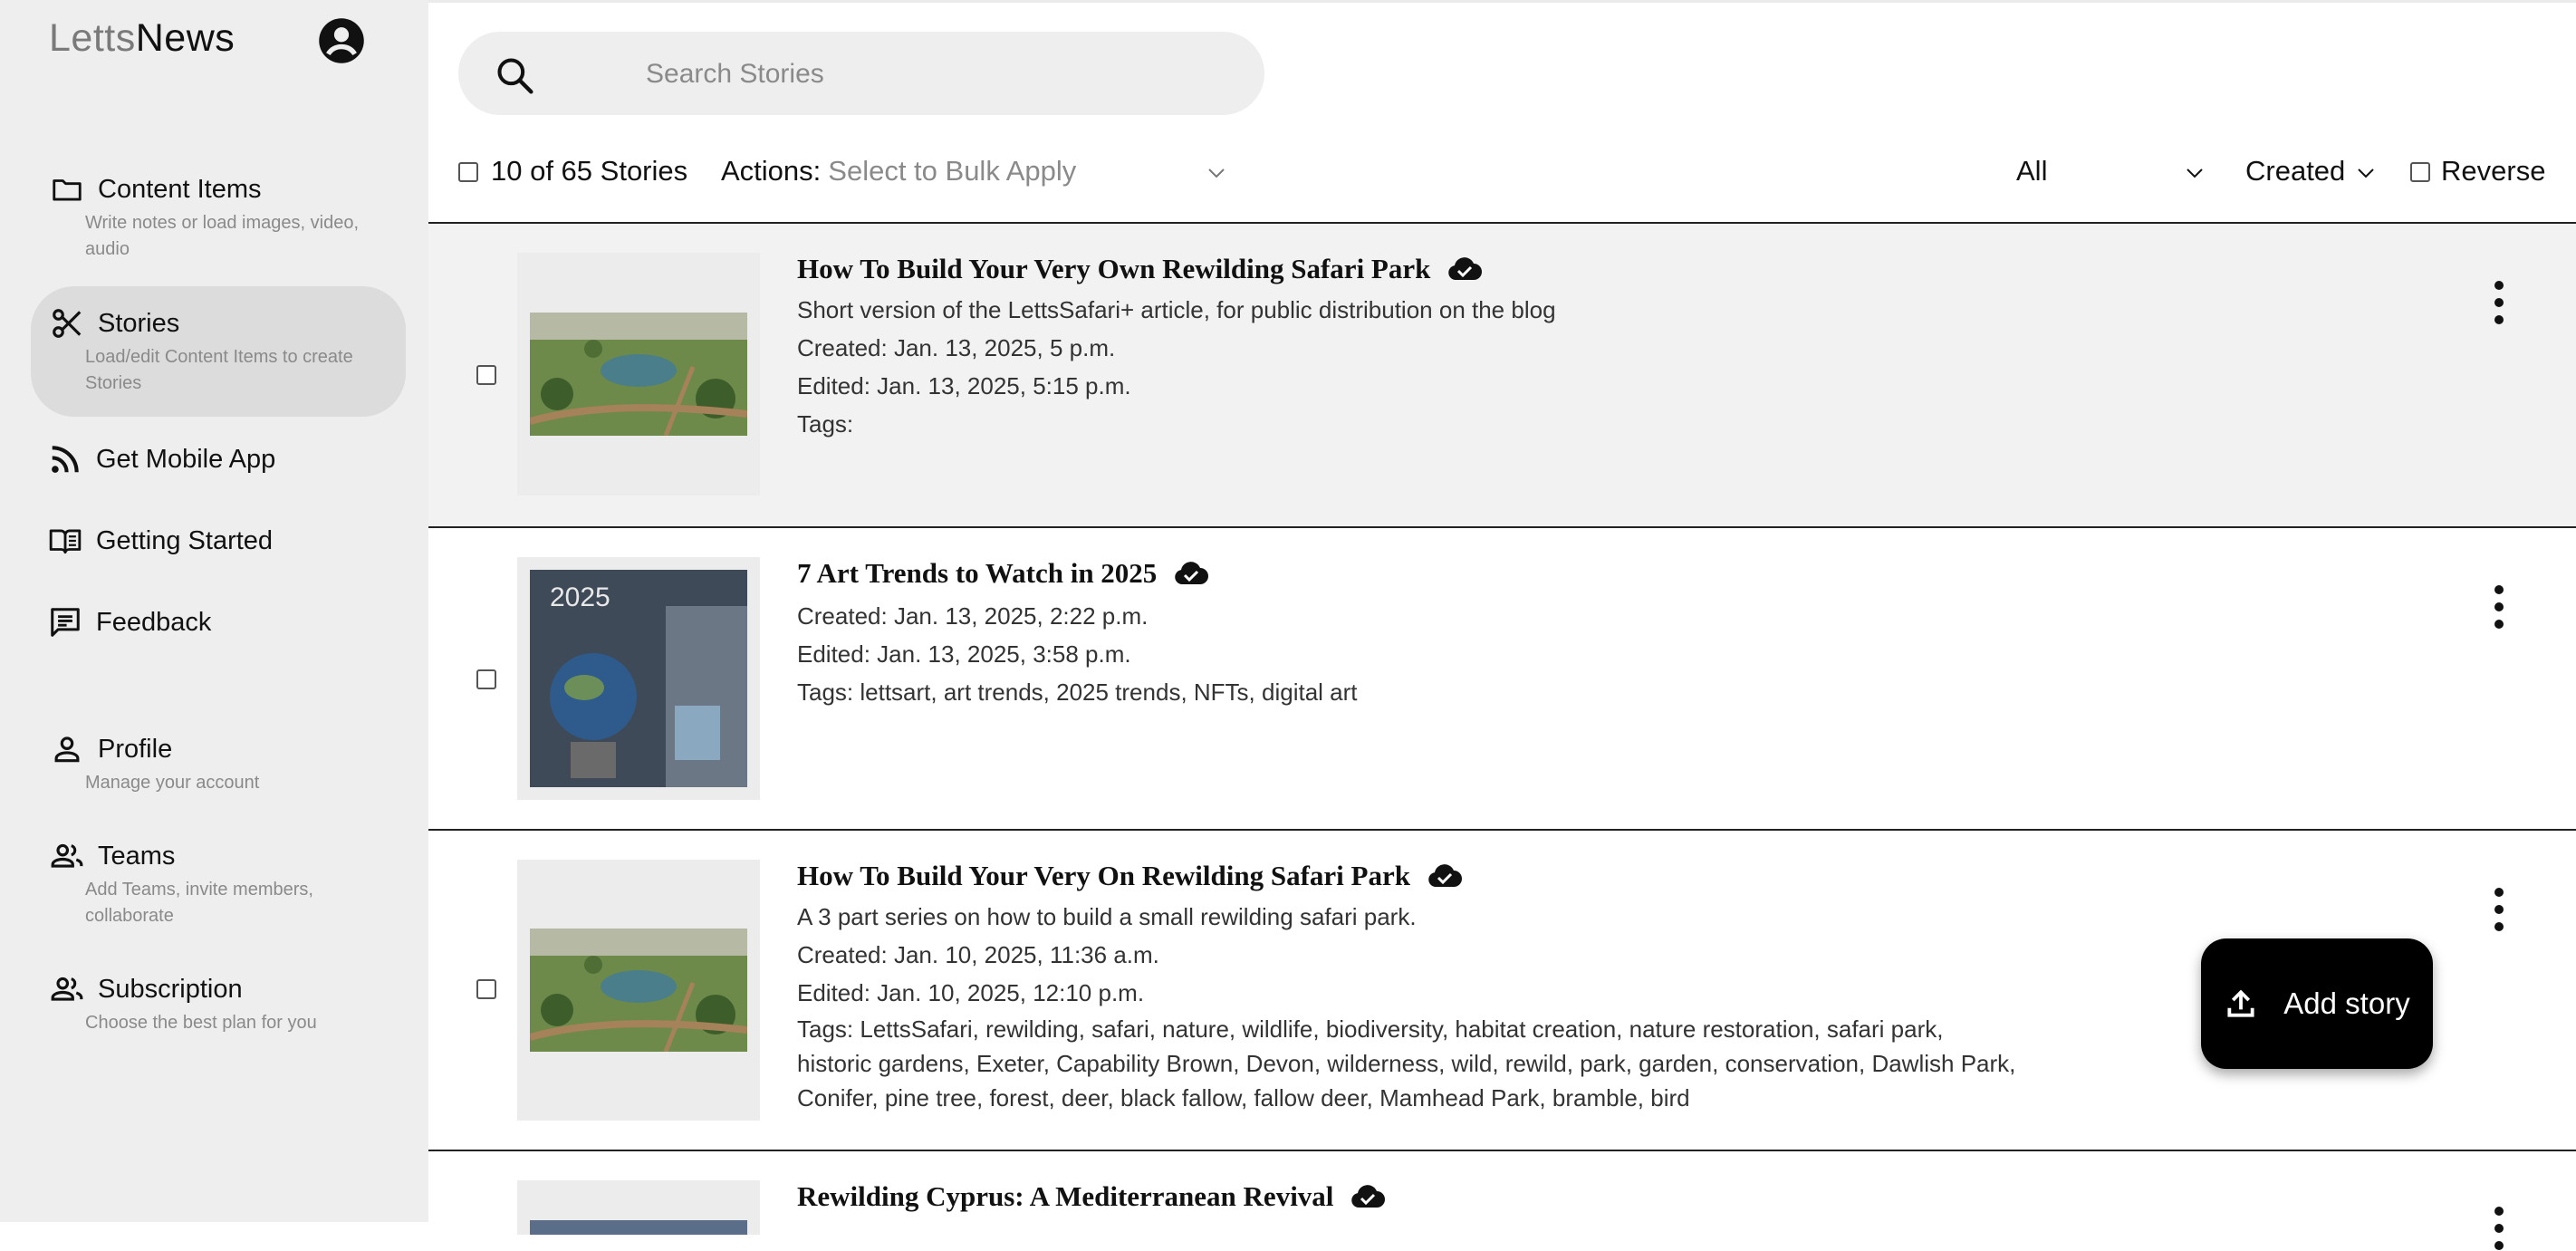 This screenshot has height=1251, width=2576. I want to click on sidebar-item-get-mobile-app: Get Mobile App, so click(218, 459).